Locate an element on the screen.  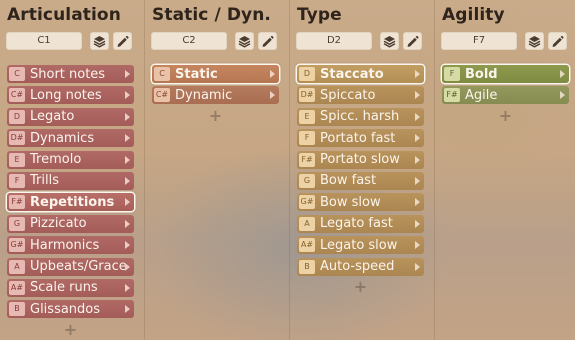
key-badge: G is located at coordinates (17, 223).